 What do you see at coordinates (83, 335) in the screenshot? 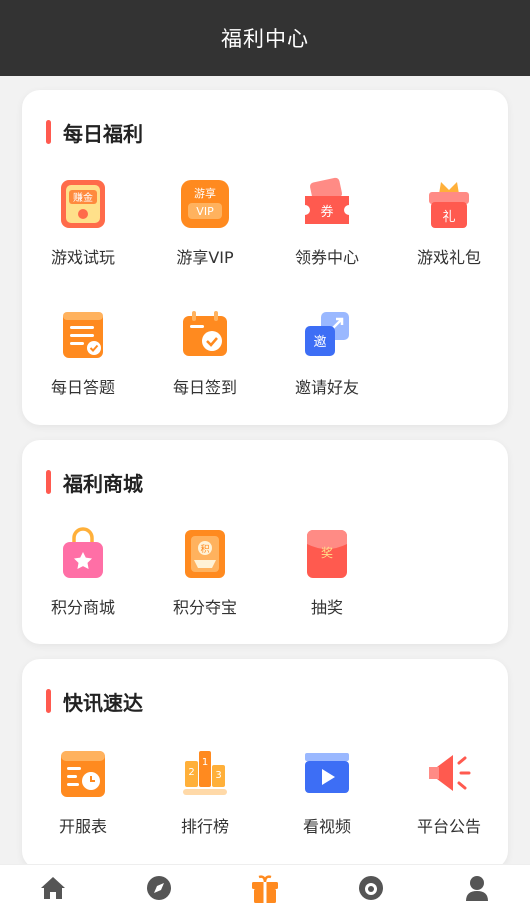
I see `quiz-icon` at bounding box center [83, 335].